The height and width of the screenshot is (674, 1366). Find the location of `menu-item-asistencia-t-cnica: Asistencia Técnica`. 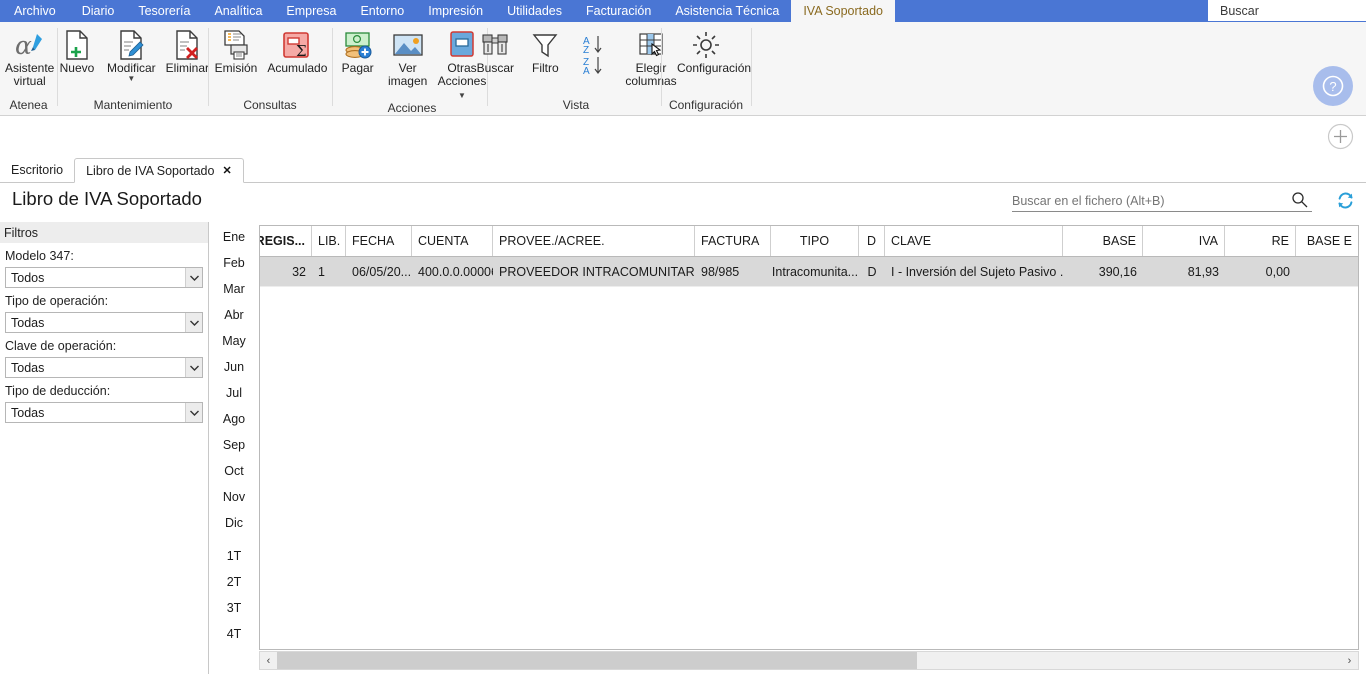

menu-item-asistencia-t-cnica: Asistencia Técnica is located at coordinates (727, 11).